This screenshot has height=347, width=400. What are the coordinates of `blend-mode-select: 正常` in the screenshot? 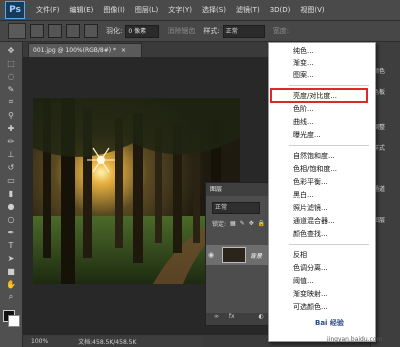 It's located at (236, 208).